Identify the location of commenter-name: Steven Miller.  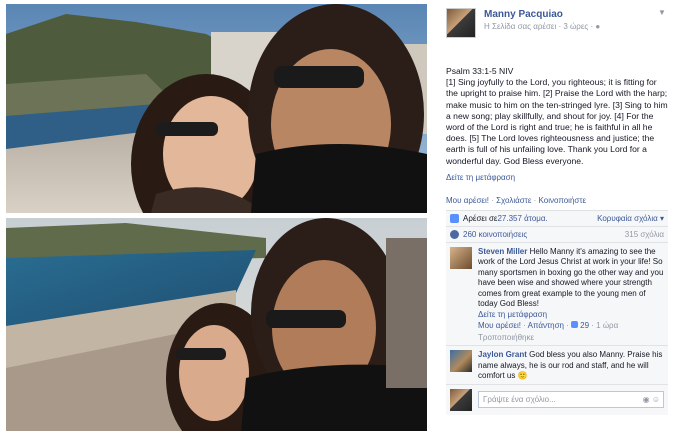
(502, 251).